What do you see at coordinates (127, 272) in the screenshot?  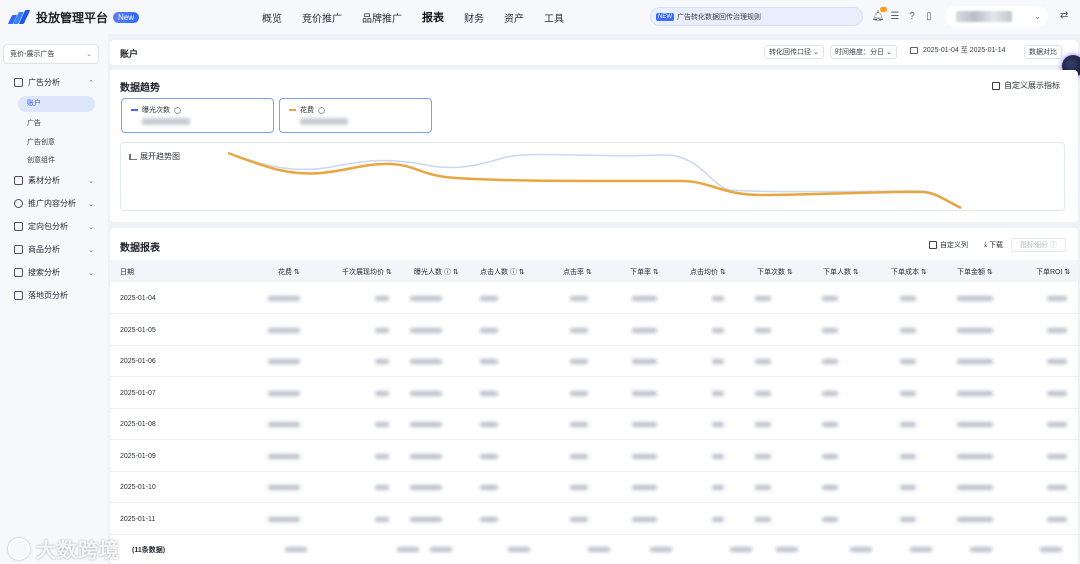 I see `column-header-date: 日期` at bounding box center [127, 272].